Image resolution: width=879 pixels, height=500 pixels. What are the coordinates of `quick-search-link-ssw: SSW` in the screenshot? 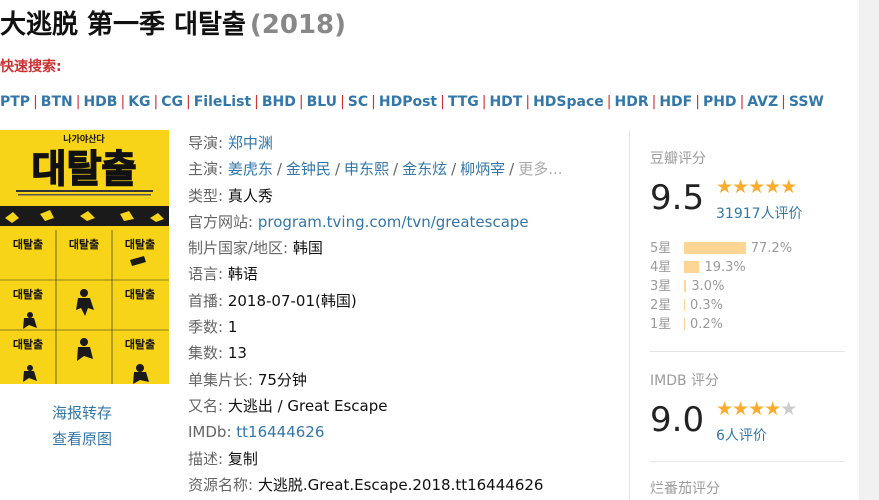 It's located at (806, 102).